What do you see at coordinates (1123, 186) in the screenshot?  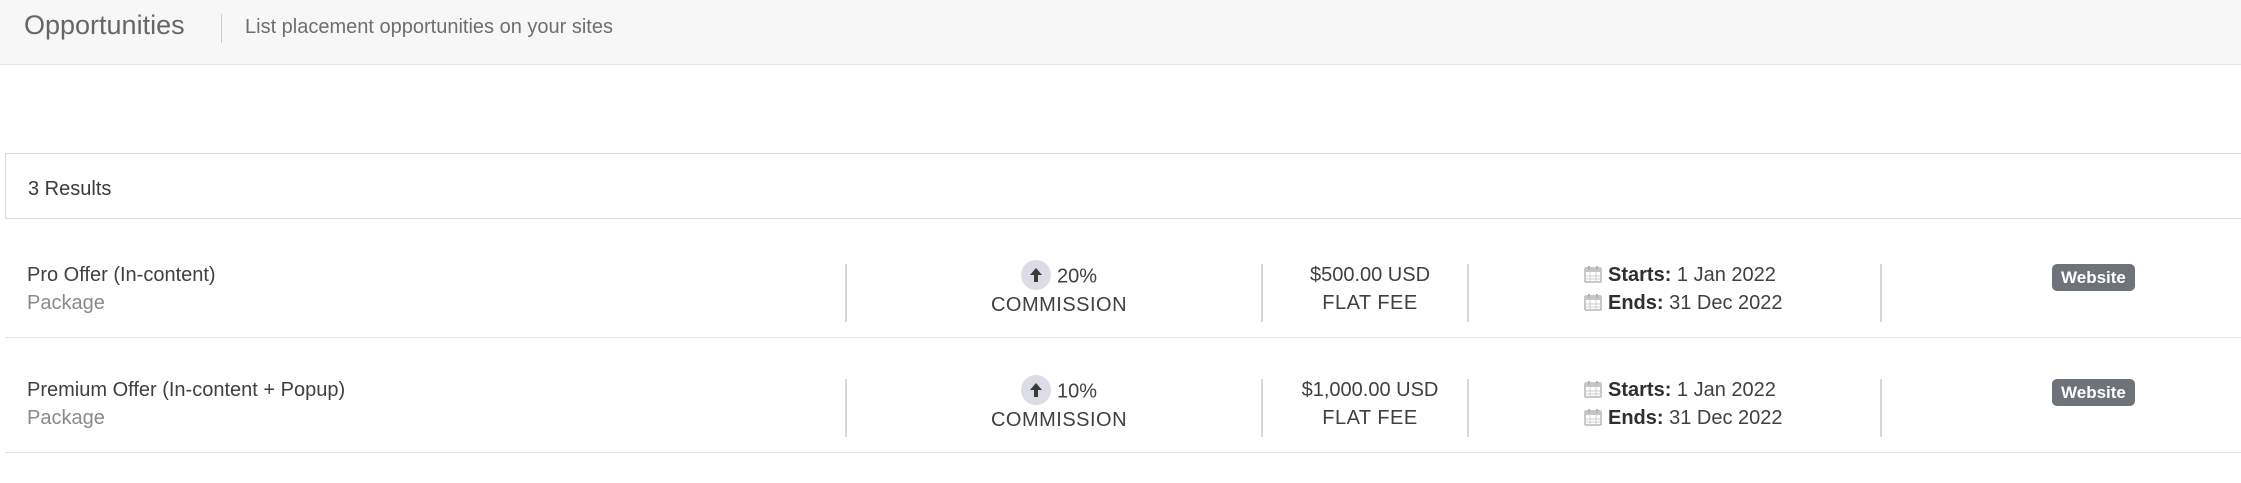 I see `results-header: 3 Results` at bounding box center [1123, 186].